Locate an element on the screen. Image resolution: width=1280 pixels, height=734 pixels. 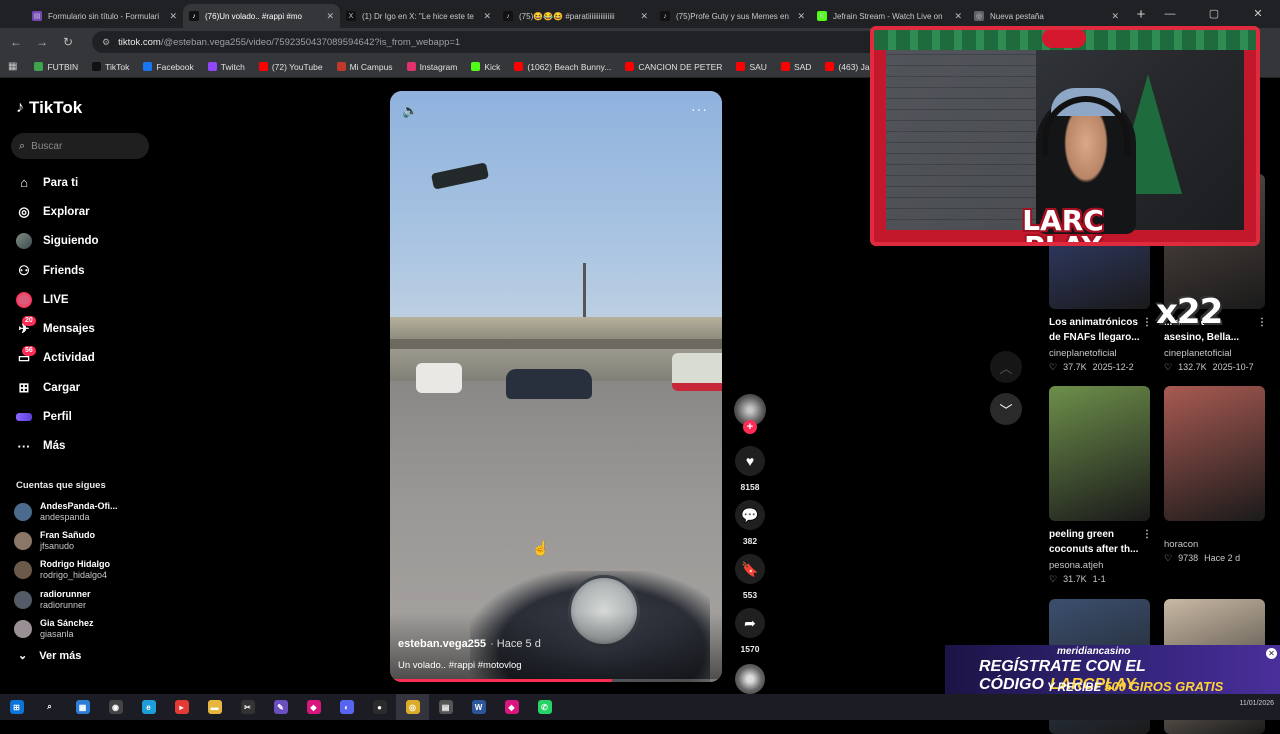
taskbar-lightshot-button: ✎ is located at coordinates (280, 707).